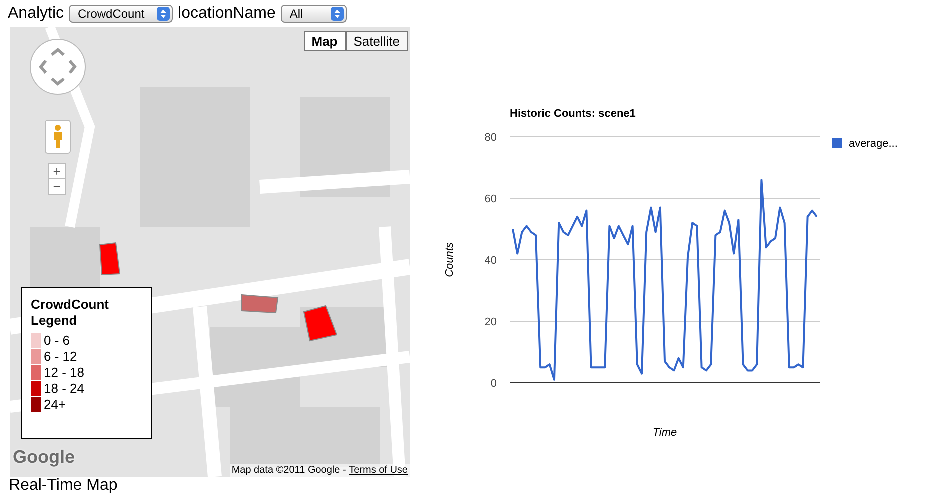  What do you see at coordinates (121, 13) in the screenshot?
I see `analytic-select: CrowdCount` at bounding box center [121, 13].